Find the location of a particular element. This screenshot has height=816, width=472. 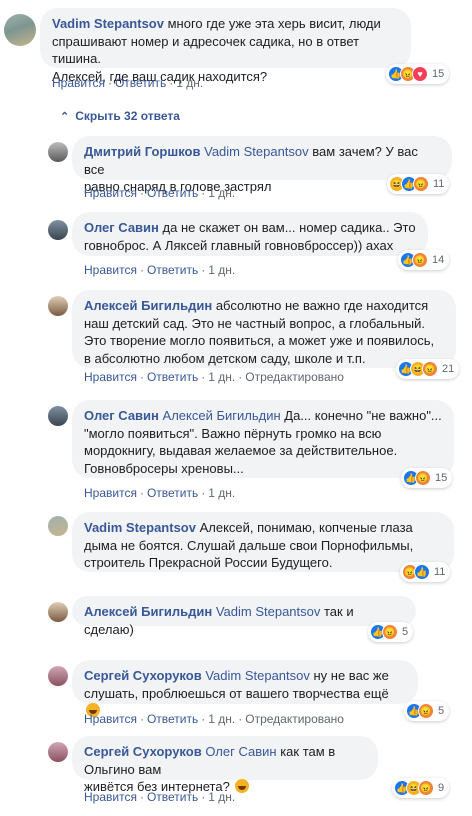

reaction-summary: 👍 😠 ♥ 15 is located at coordinates (418, 74).